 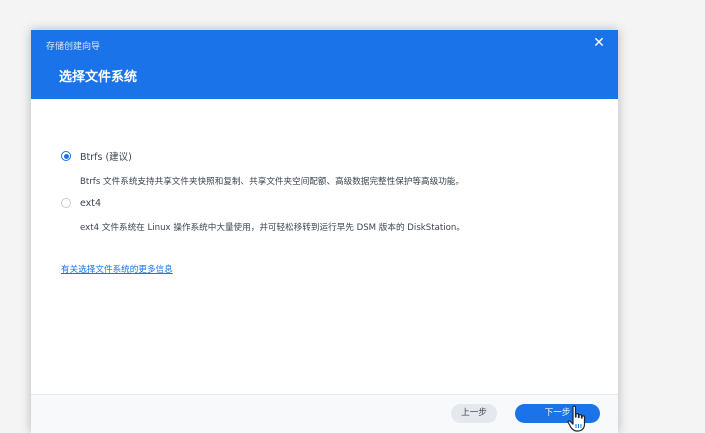 I want to click on close-icon: ✕, so click(x=599, y=43).